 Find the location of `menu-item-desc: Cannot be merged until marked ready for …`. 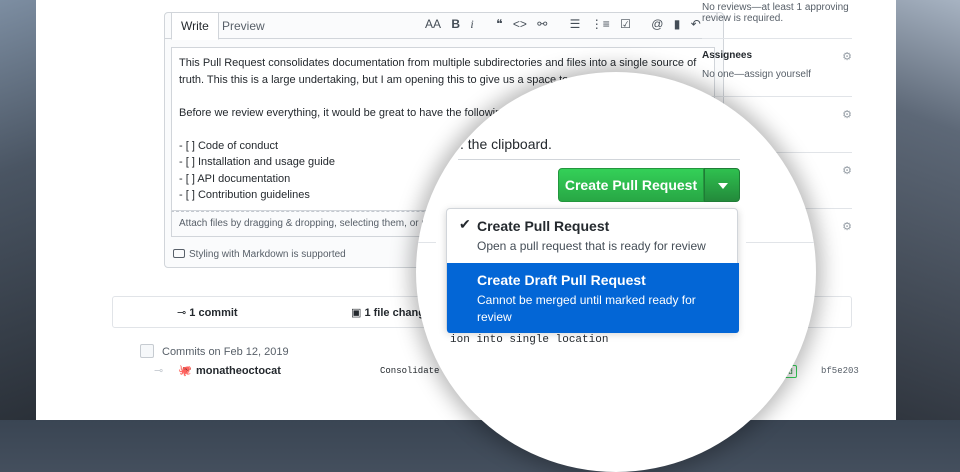

menu-item-desc: Cannot be merged until marked ready for … is located at coordinates (586, 308).